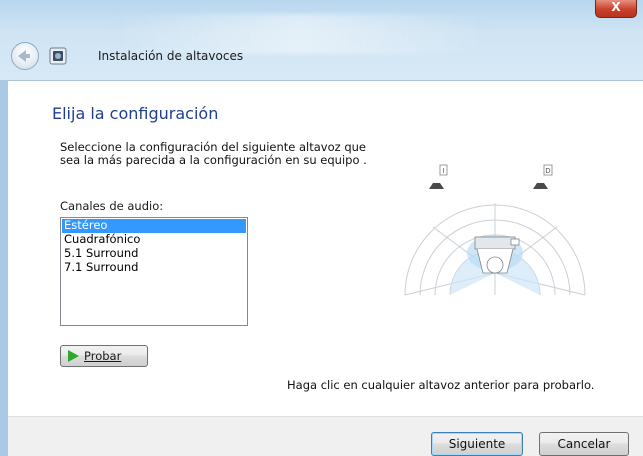 Image resolution: width=643 pixels, height=456 pixels. What do you see at coordinates (154, 240) in the screenshot?
I see `list-item-cuadrafonico: Cuadrafónico` at bounding box center [154, 240].